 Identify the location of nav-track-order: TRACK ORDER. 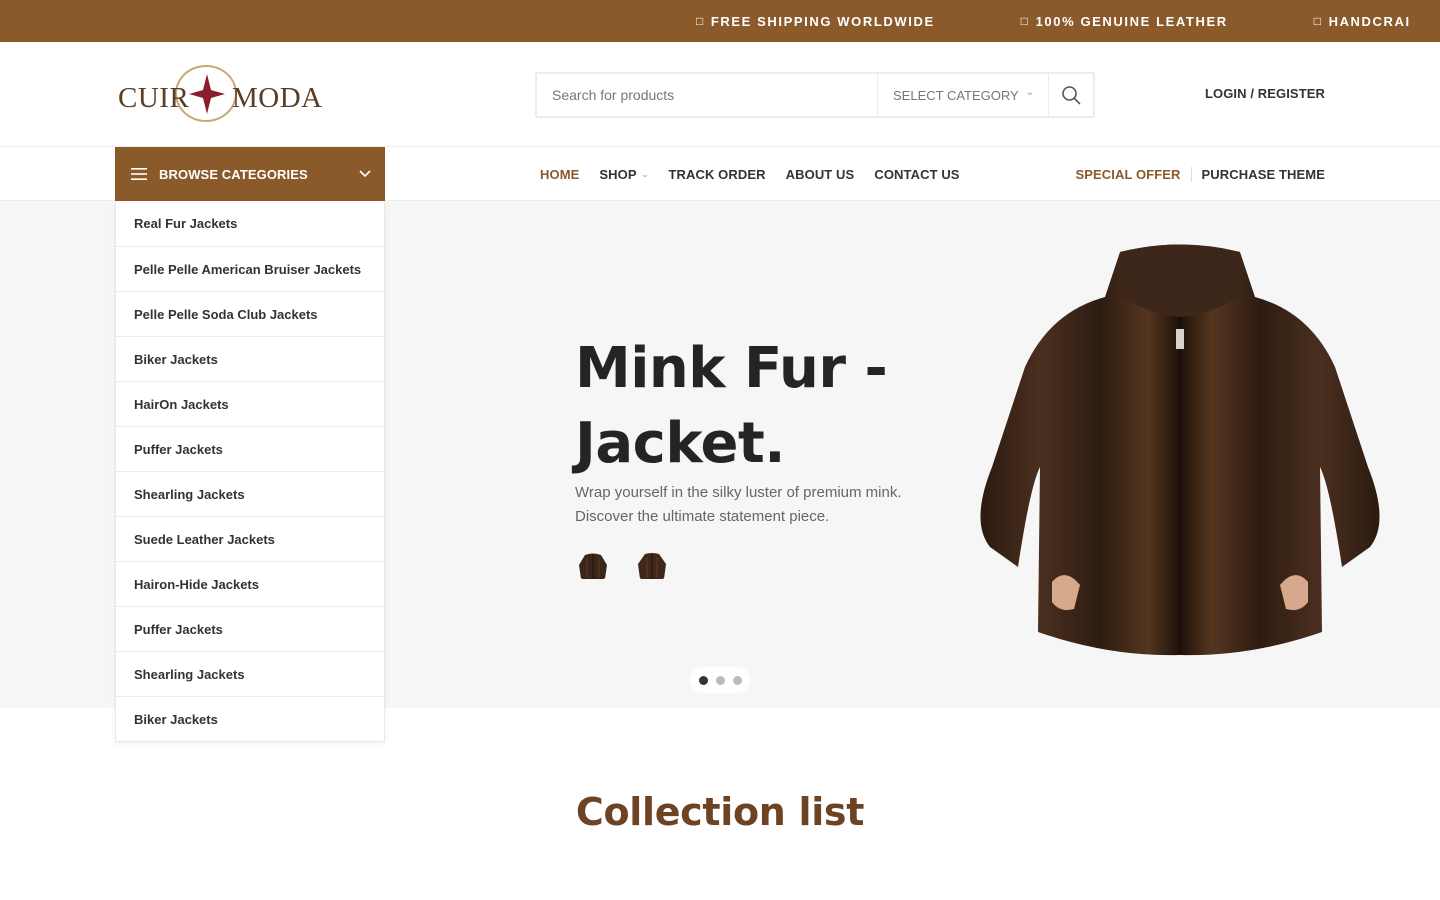
(716, 174).